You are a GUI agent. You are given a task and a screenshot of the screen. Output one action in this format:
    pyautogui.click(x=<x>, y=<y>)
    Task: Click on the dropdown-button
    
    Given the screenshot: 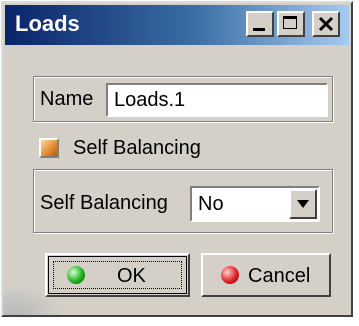 What is the action you would take?
    pyautogui.click(x=303, y=204)
    